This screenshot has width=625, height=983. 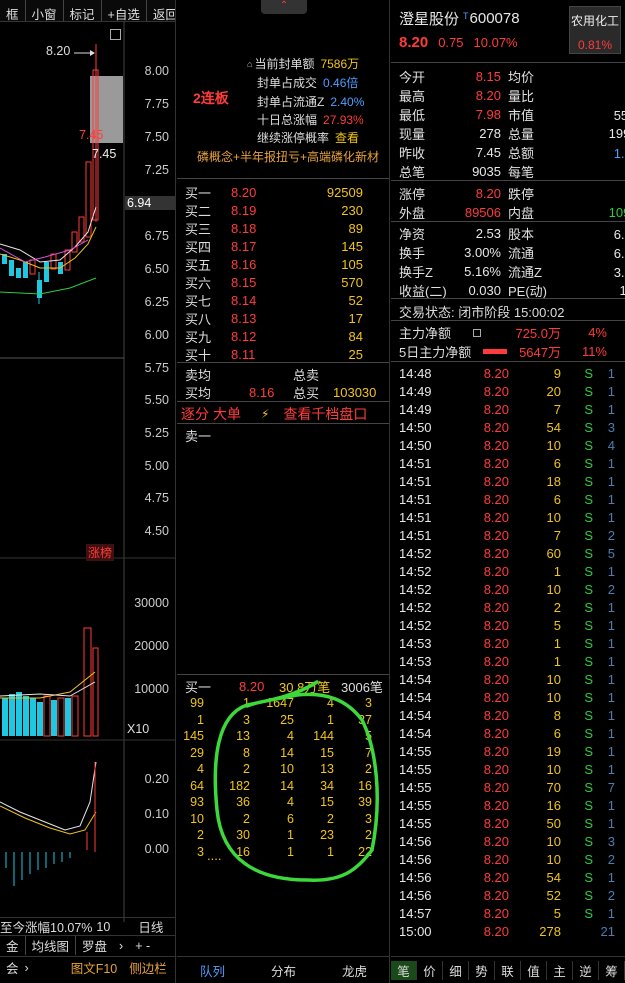 What do you see at coordinates (124, 11) in the screenshot?
I see `toolbar-add-watchlist: +自选` at bounding box center [124, 11].